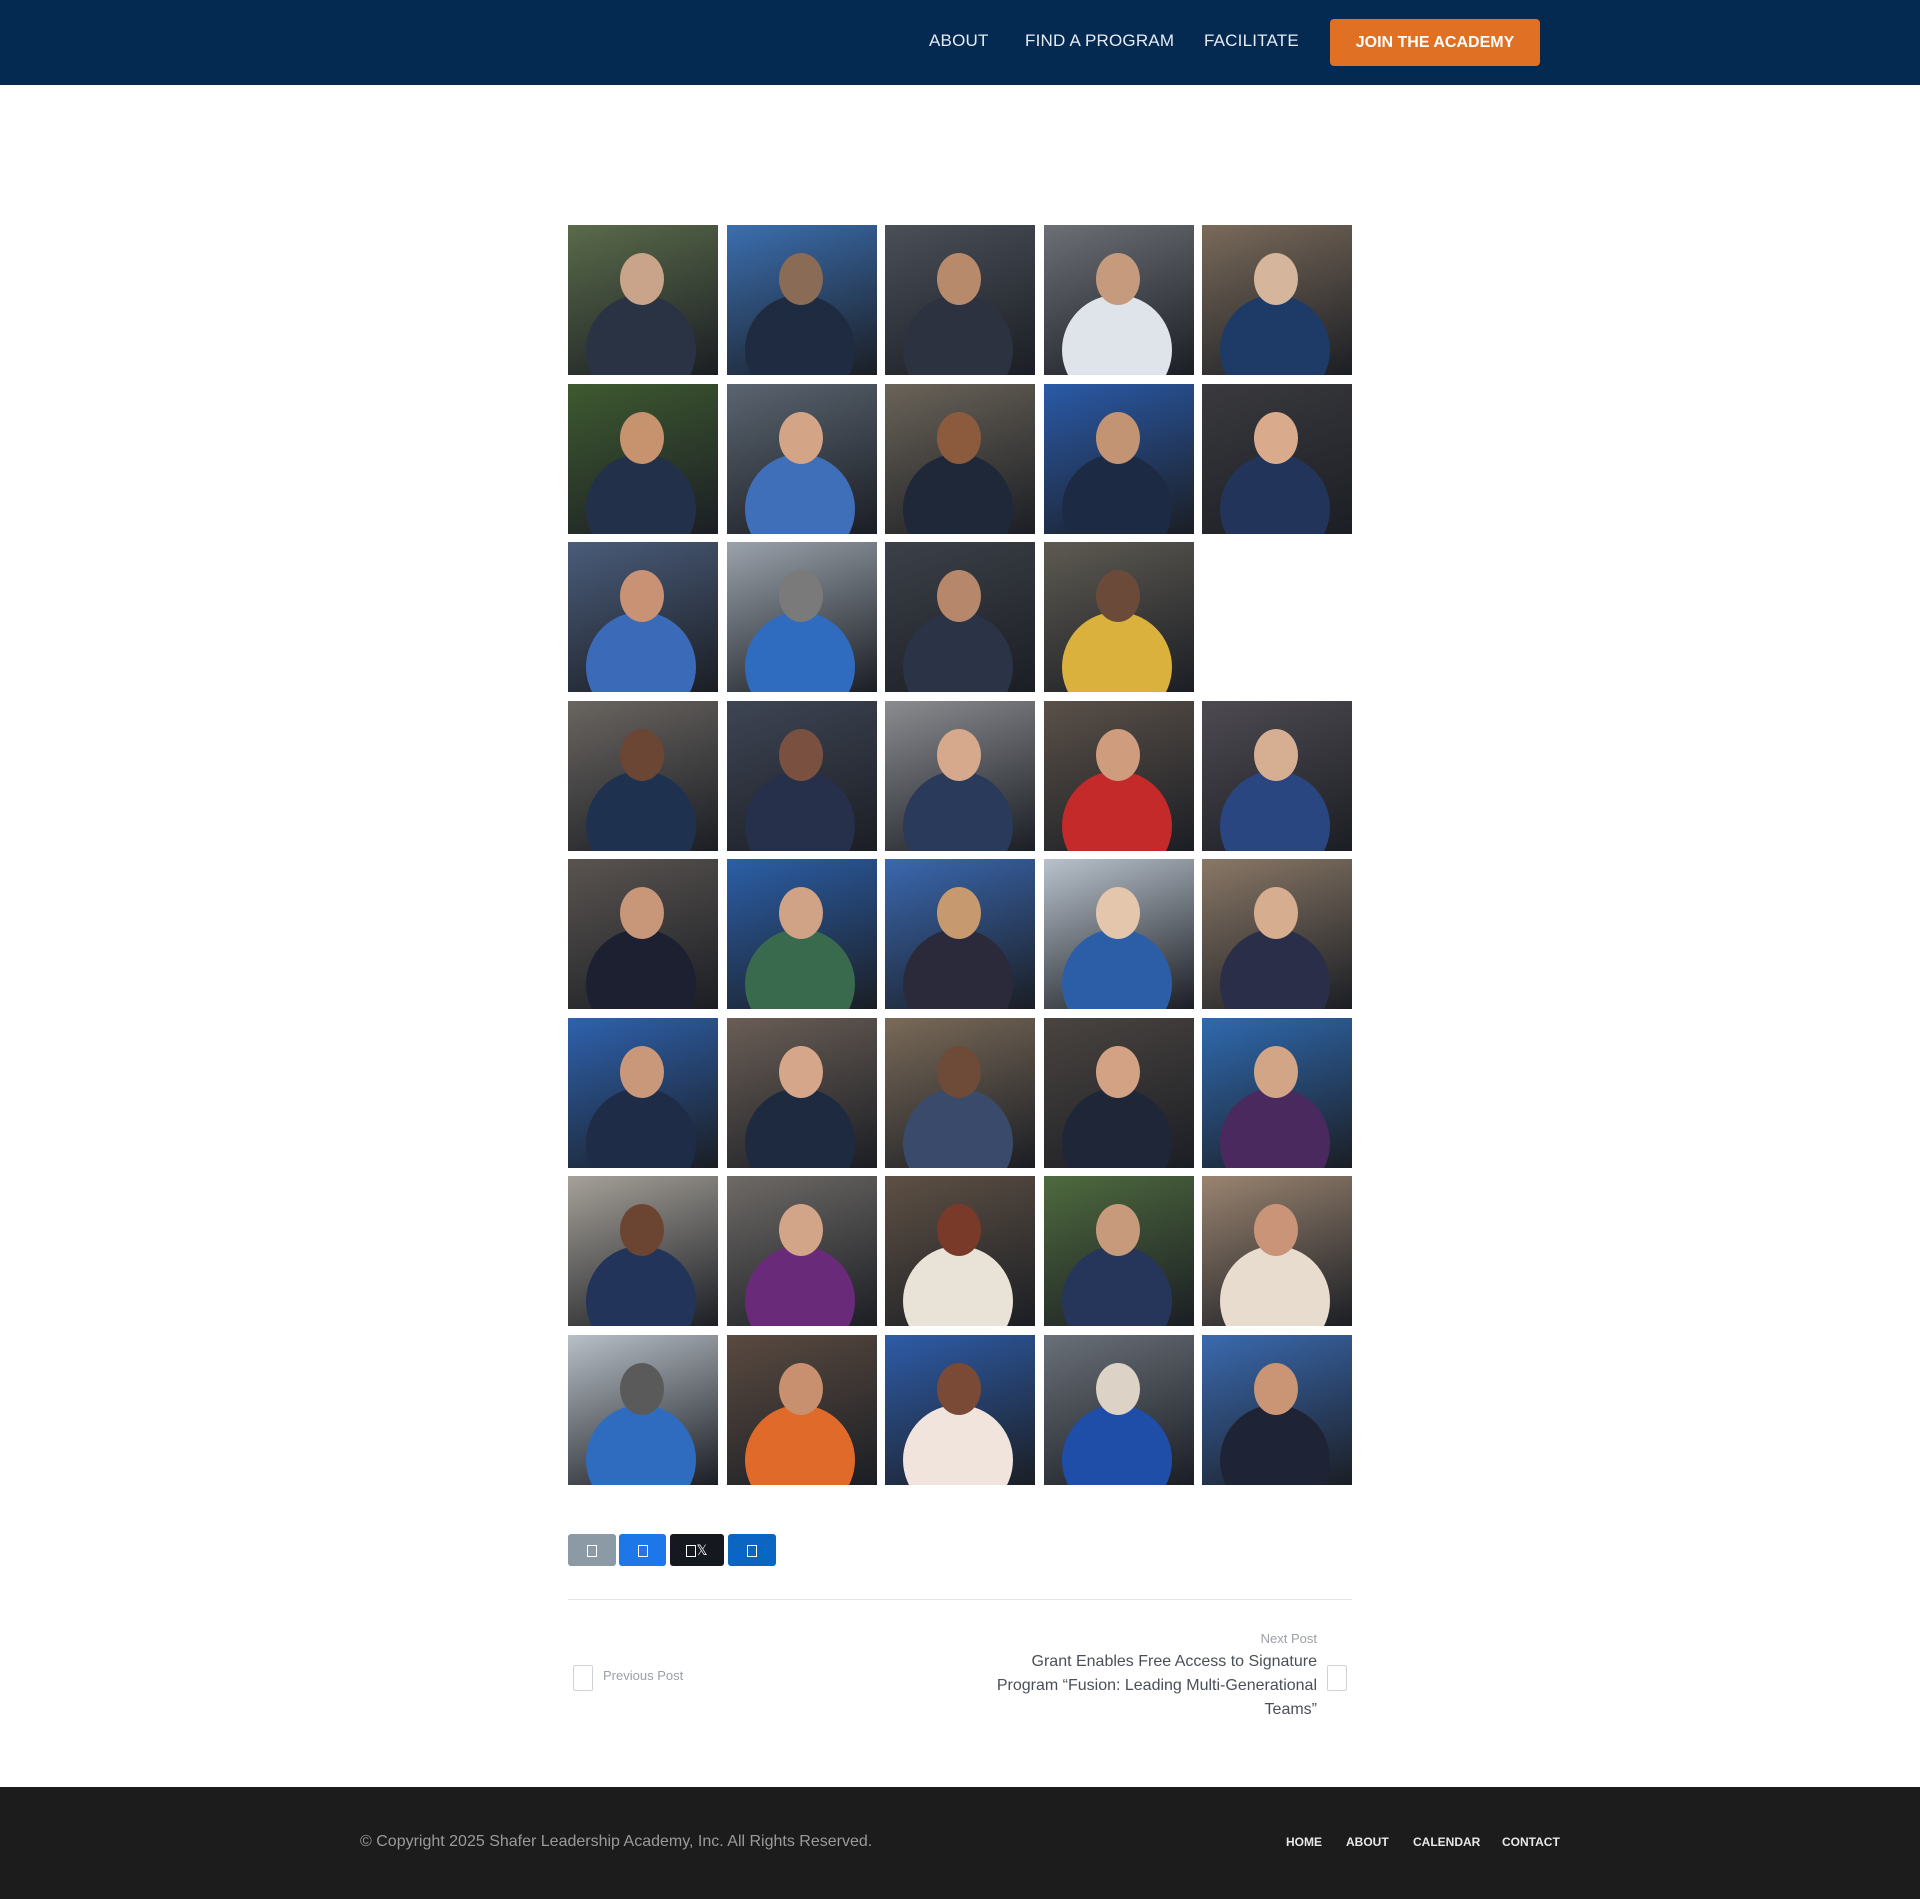  Describe the element at coordinates (1337, 1678) in the screenshot. I see `next-arrow-icon` at that location.